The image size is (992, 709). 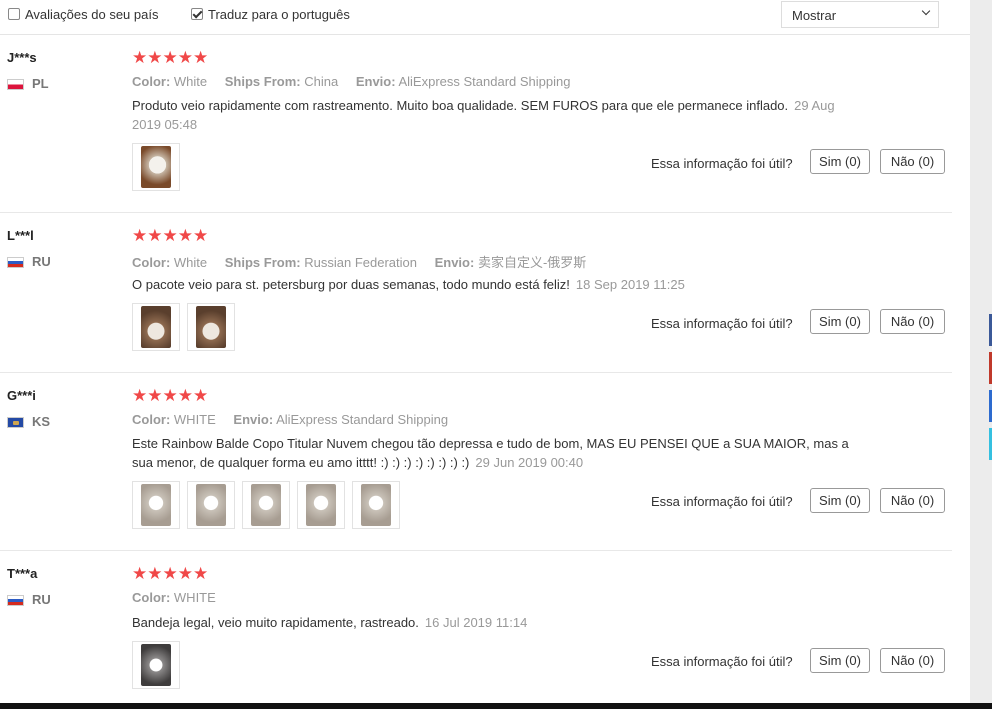 I want to click on review-date: 18 Sep 2019 11:25, so click(x=630, y=284).